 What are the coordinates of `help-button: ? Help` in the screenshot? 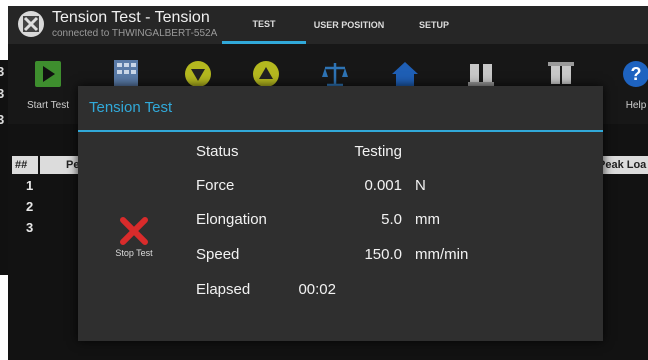 It's located at (624, 80).